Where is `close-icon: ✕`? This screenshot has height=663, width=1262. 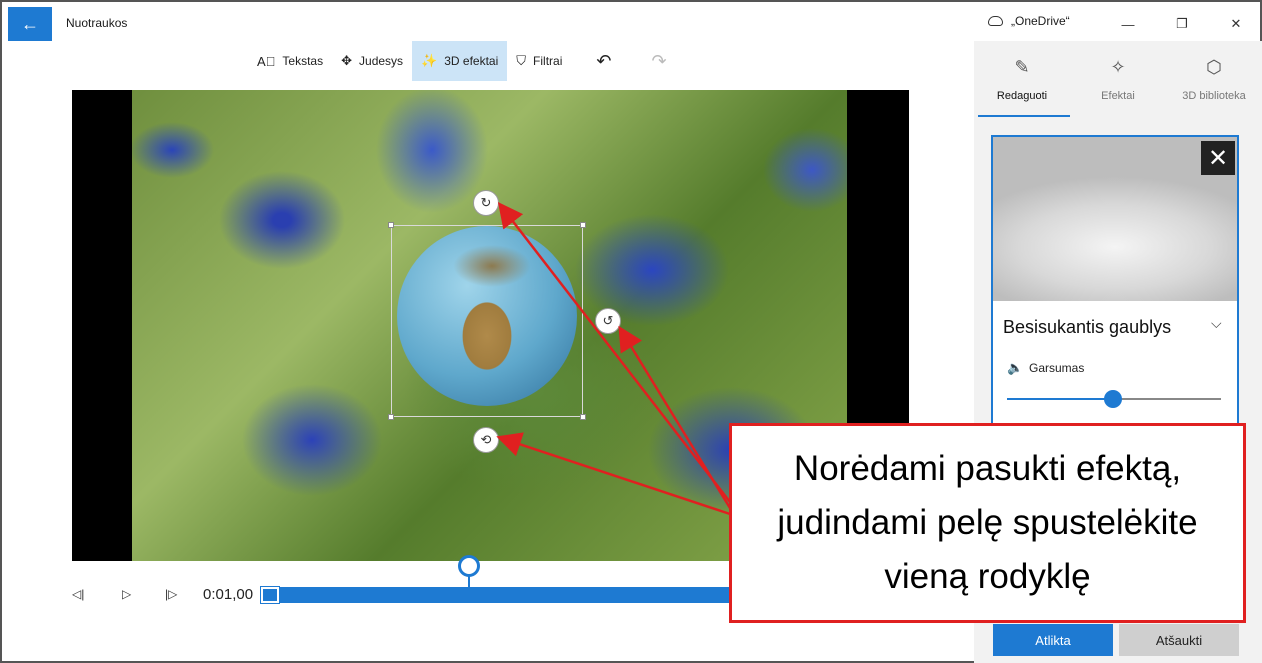
close-icon: ✕ is located at coordinates (1218, 158).